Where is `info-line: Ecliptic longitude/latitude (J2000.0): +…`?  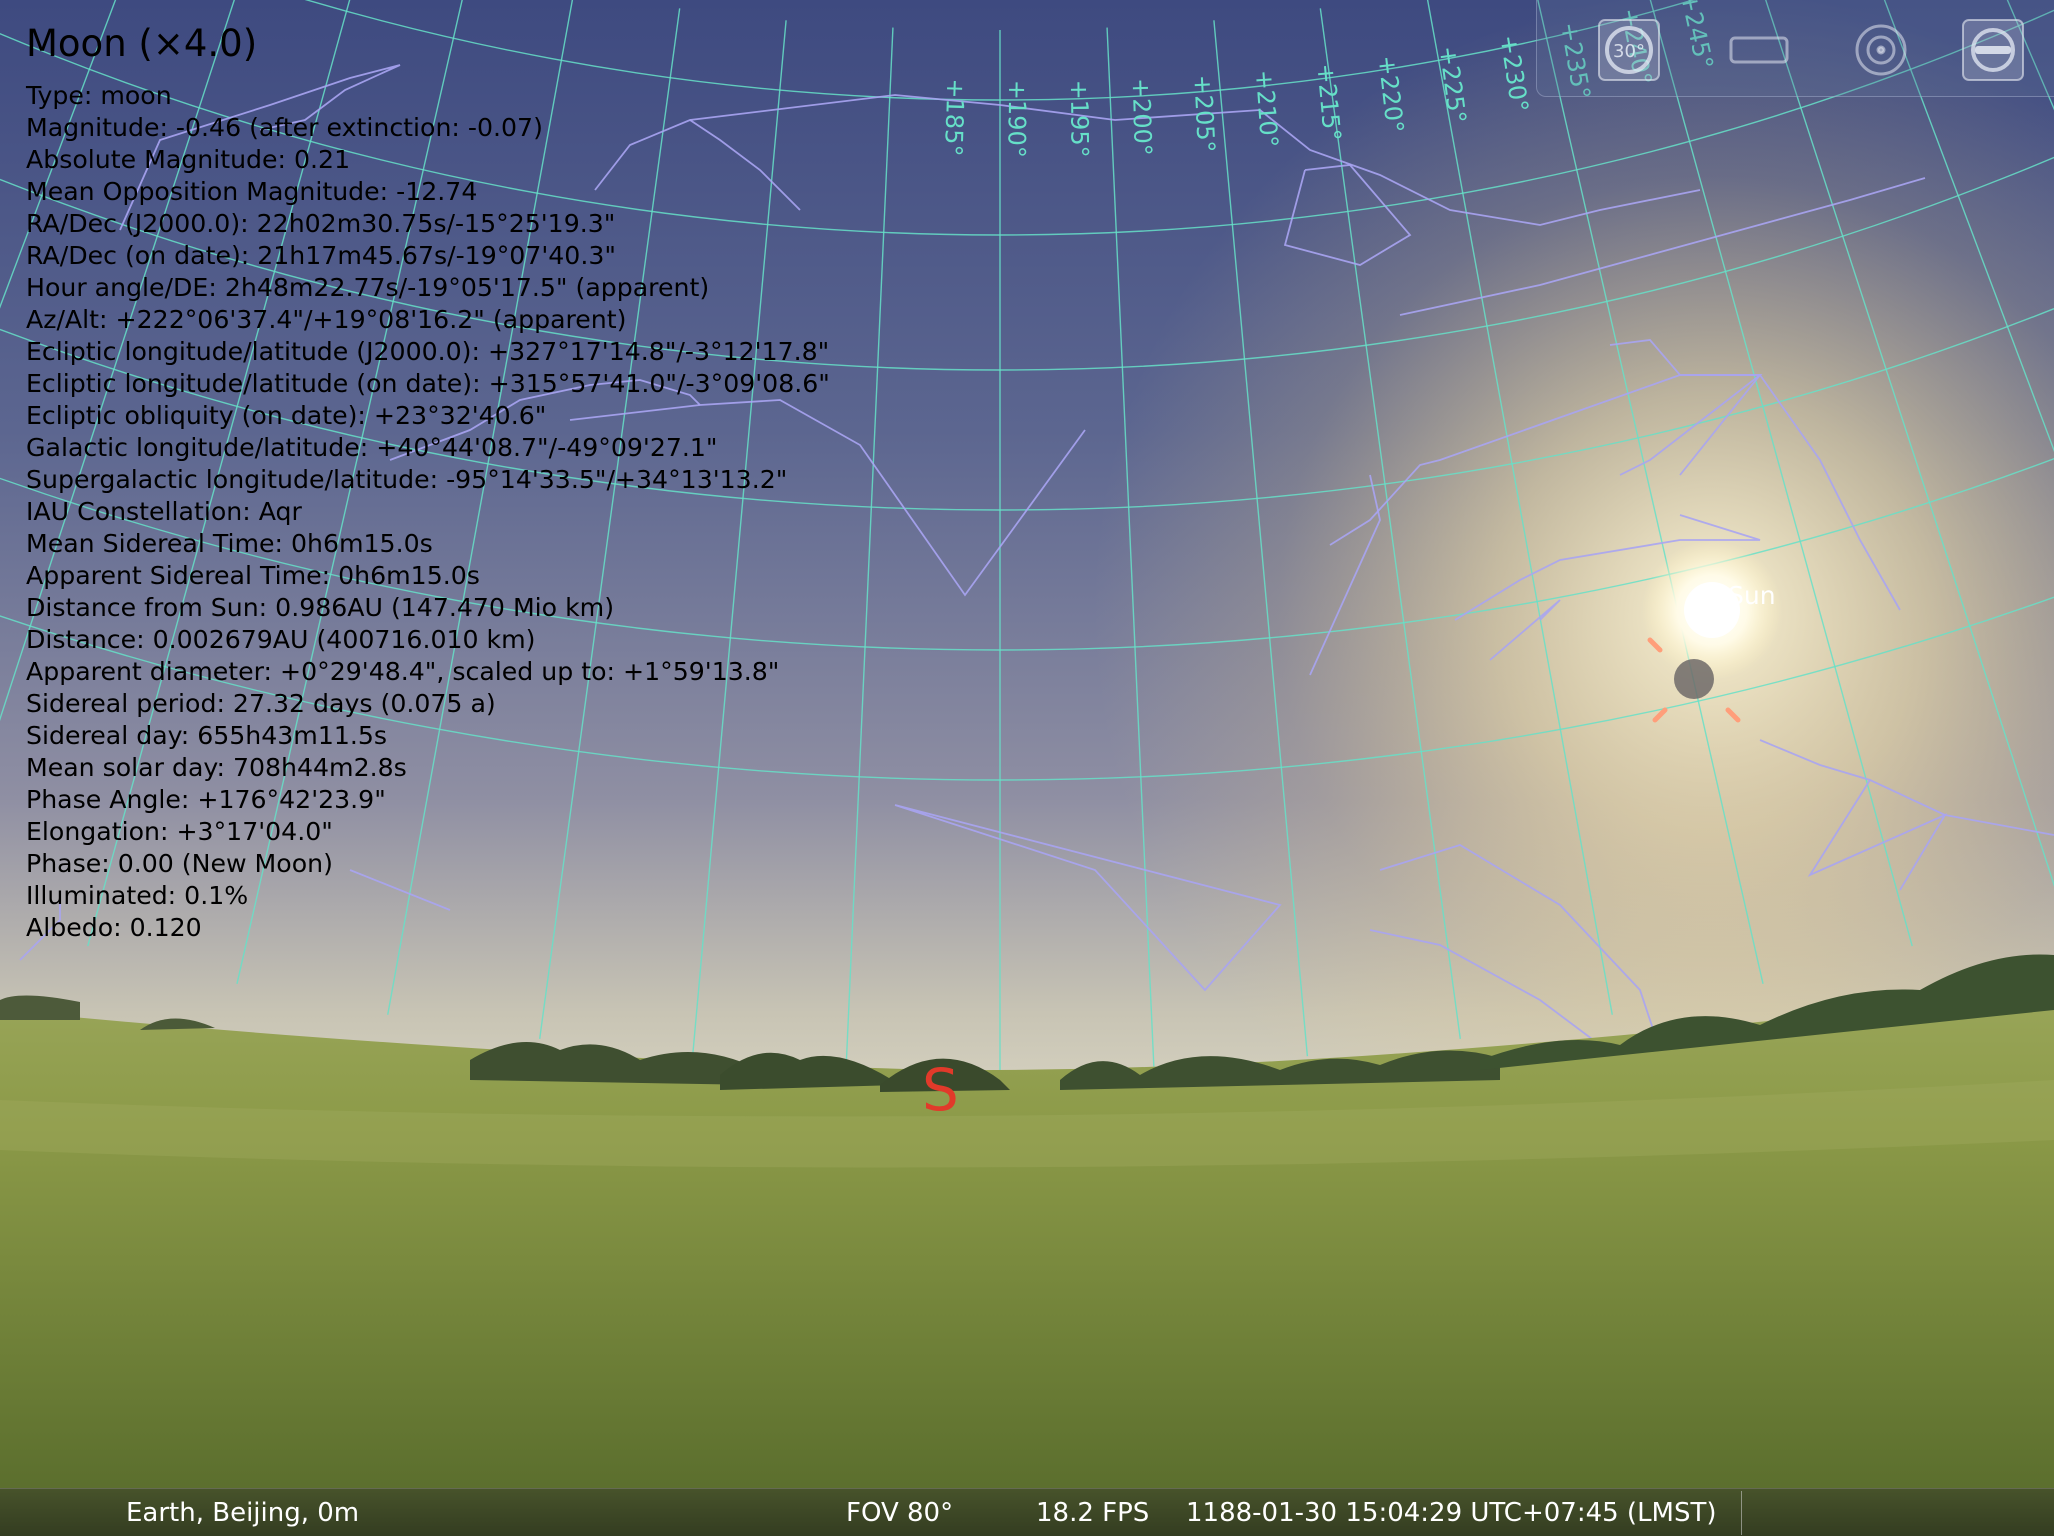 info-line: Ecliptic longitude/latitude (J2000.0): +… is located at coordinates (428, 351).